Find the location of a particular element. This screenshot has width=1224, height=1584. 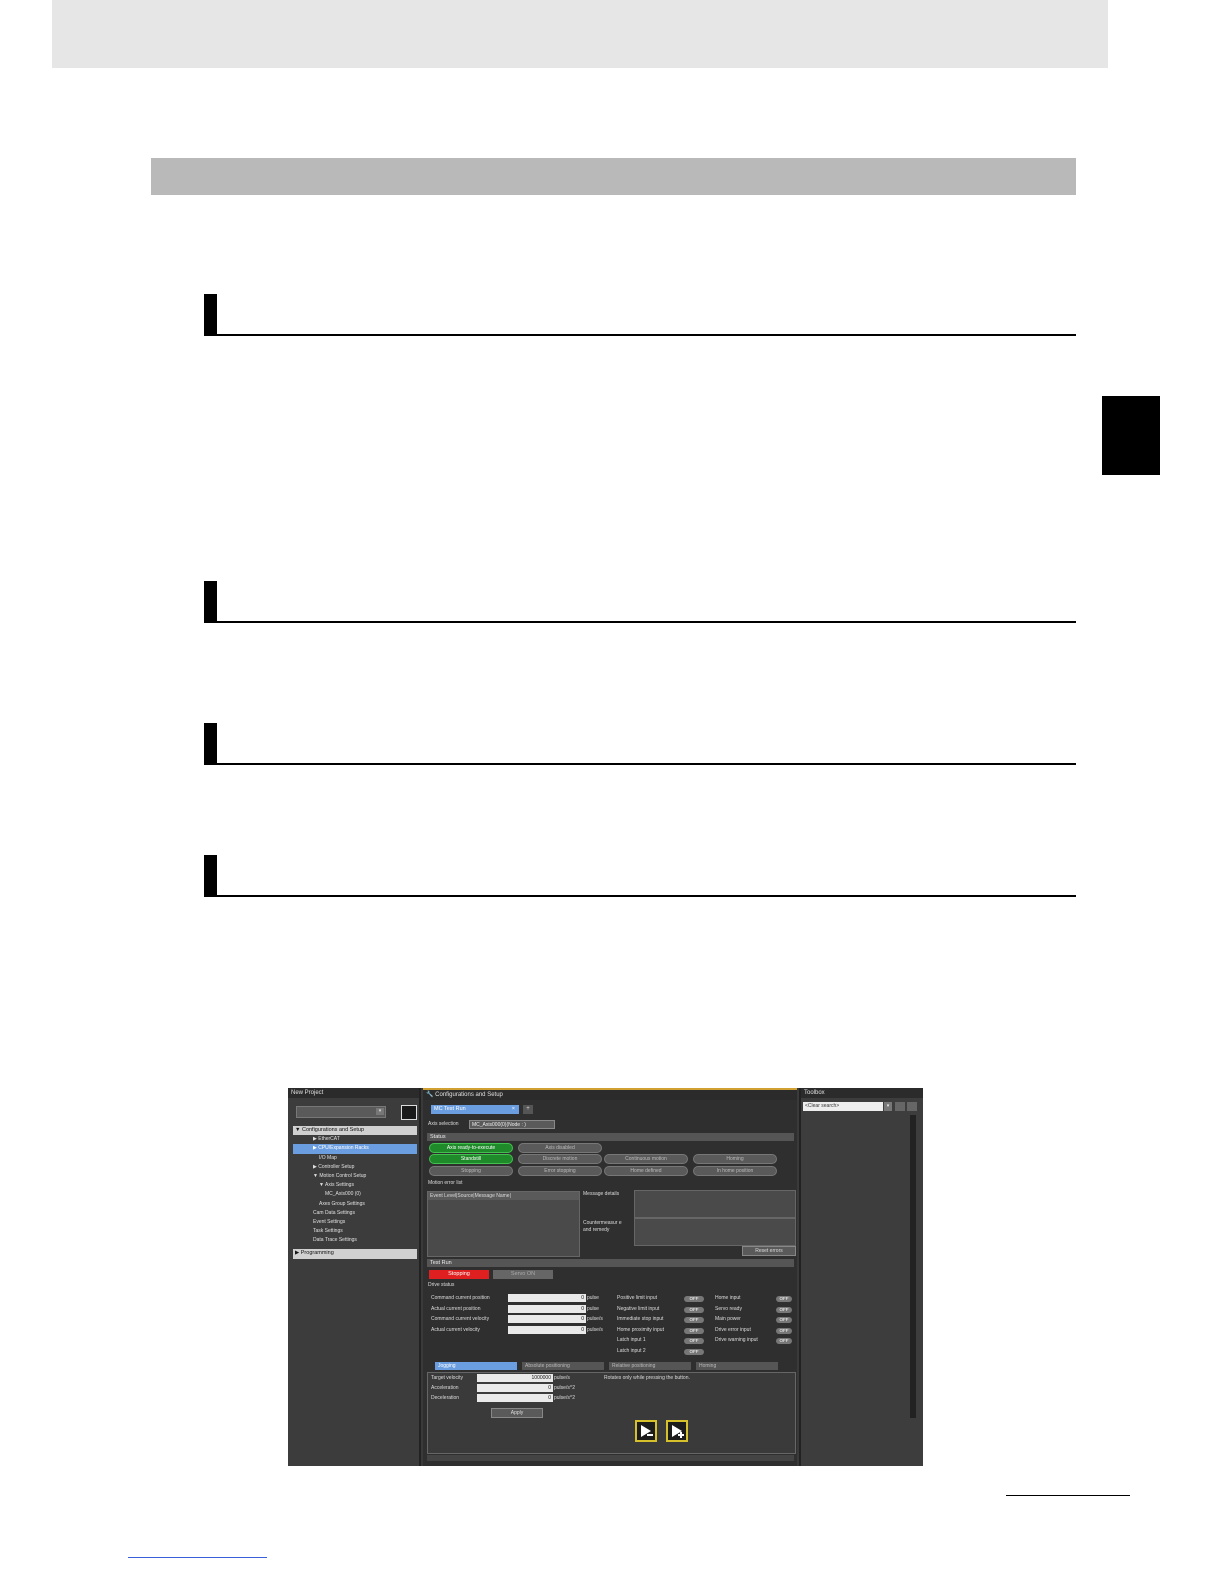

header-band is located at coordinates (580, 34).